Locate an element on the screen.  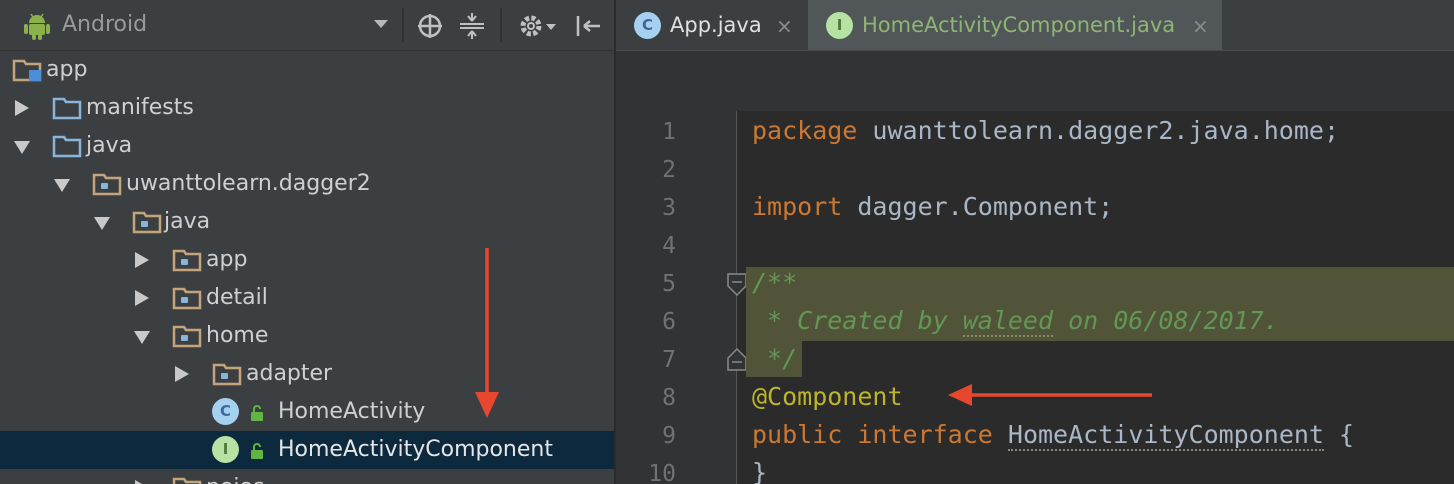
code-line-5: /** is located at coordinates (774, 282).